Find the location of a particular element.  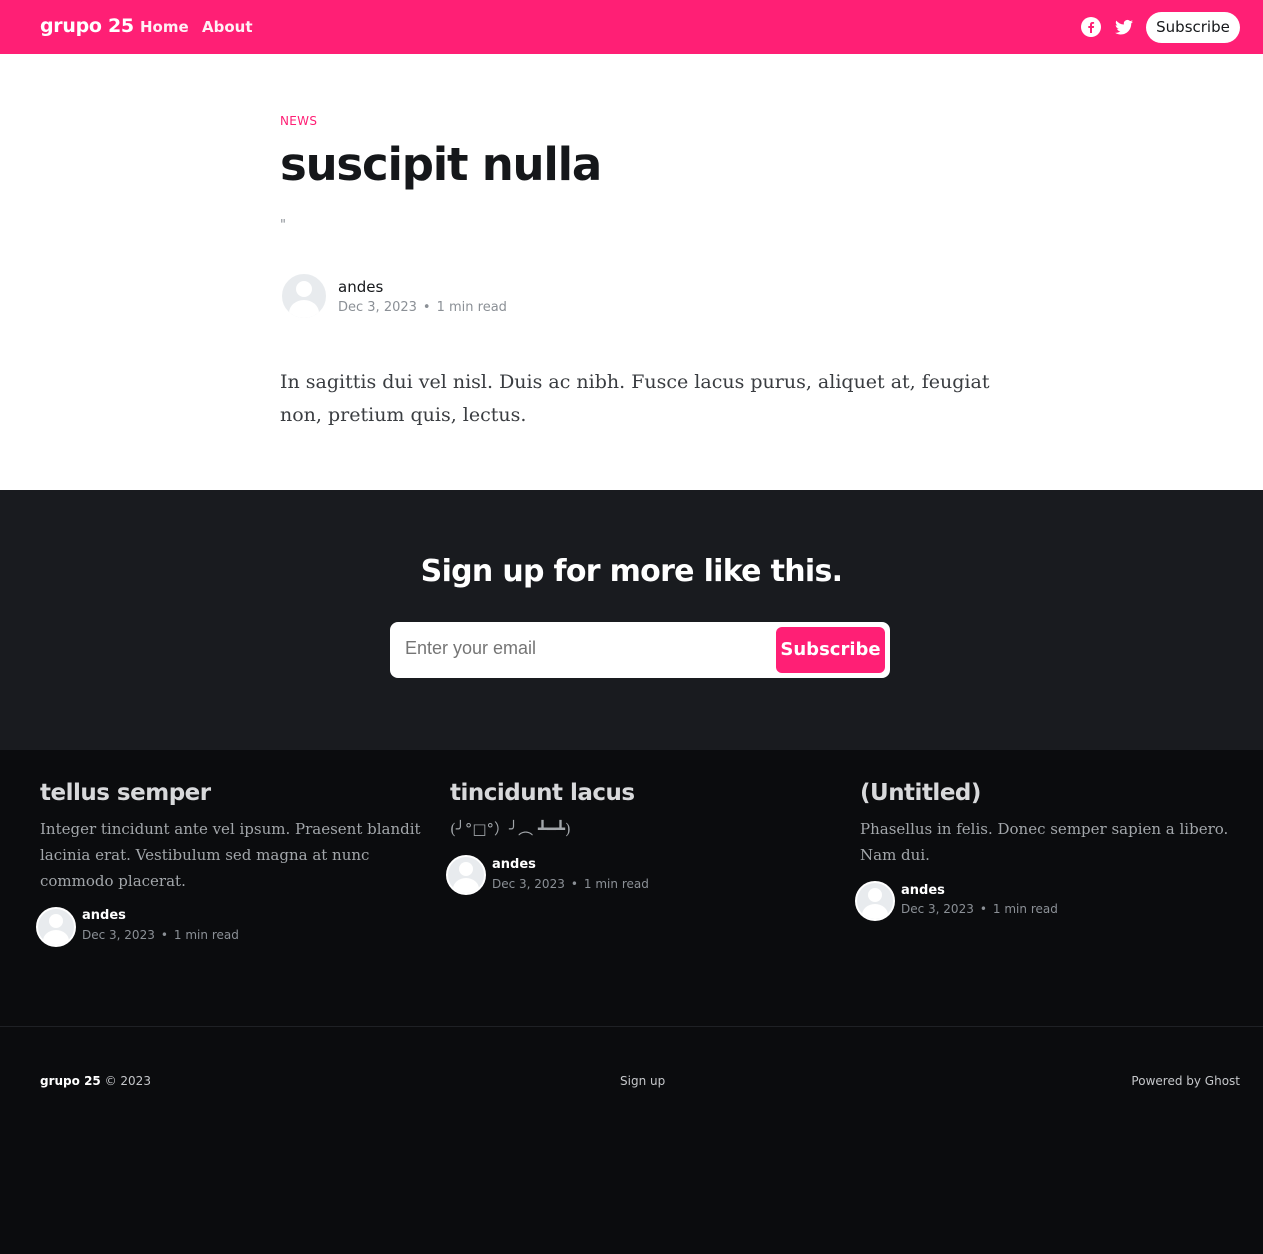

signup-title: Sign up for more like this. is located at coordinates (631, 571).